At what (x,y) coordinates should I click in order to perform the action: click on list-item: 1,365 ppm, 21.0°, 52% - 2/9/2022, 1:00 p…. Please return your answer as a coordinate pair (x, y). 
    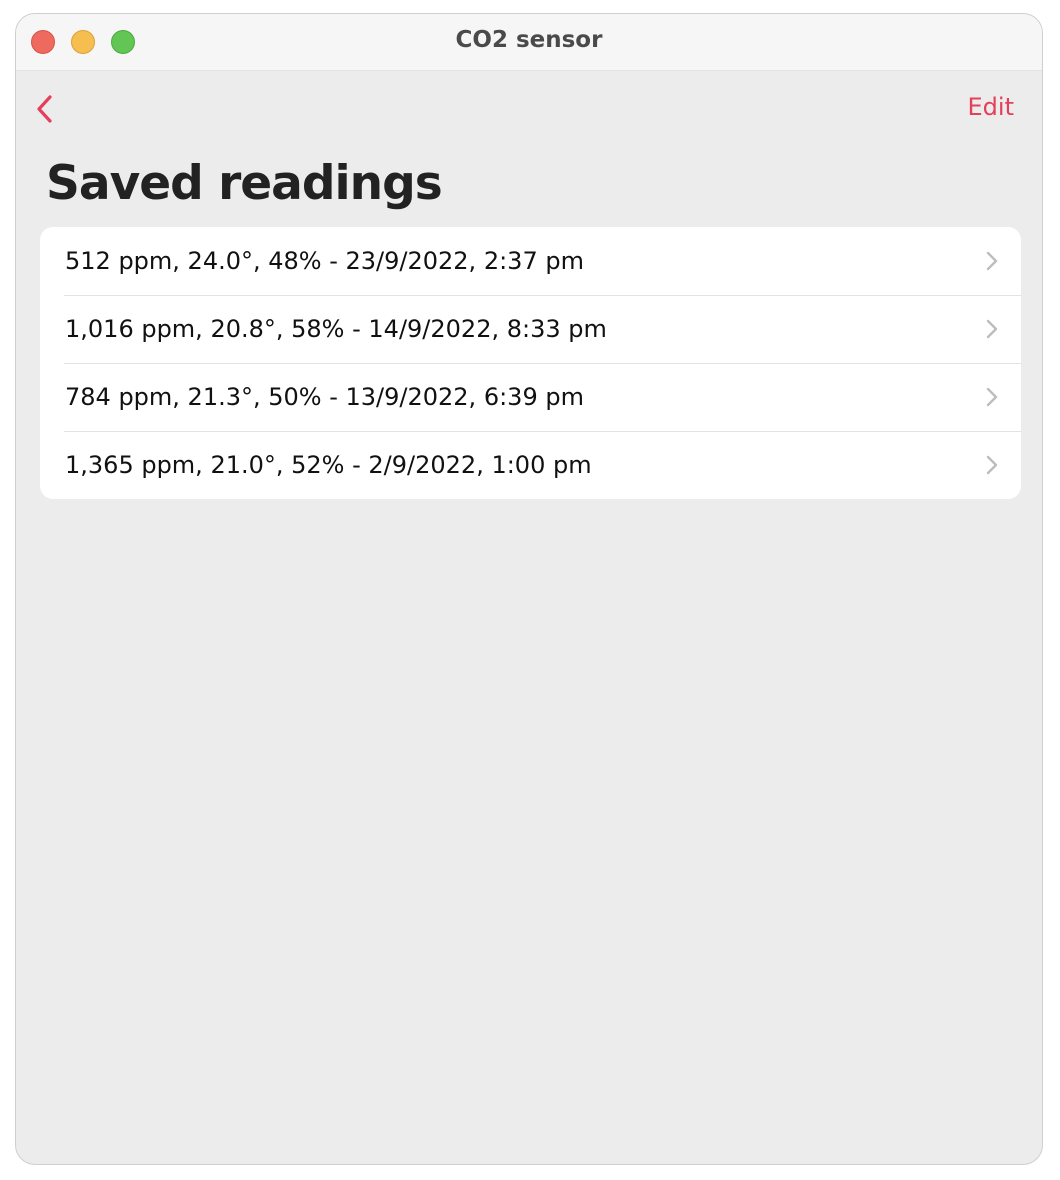
    Looking at the image, I should click on (530, 465).